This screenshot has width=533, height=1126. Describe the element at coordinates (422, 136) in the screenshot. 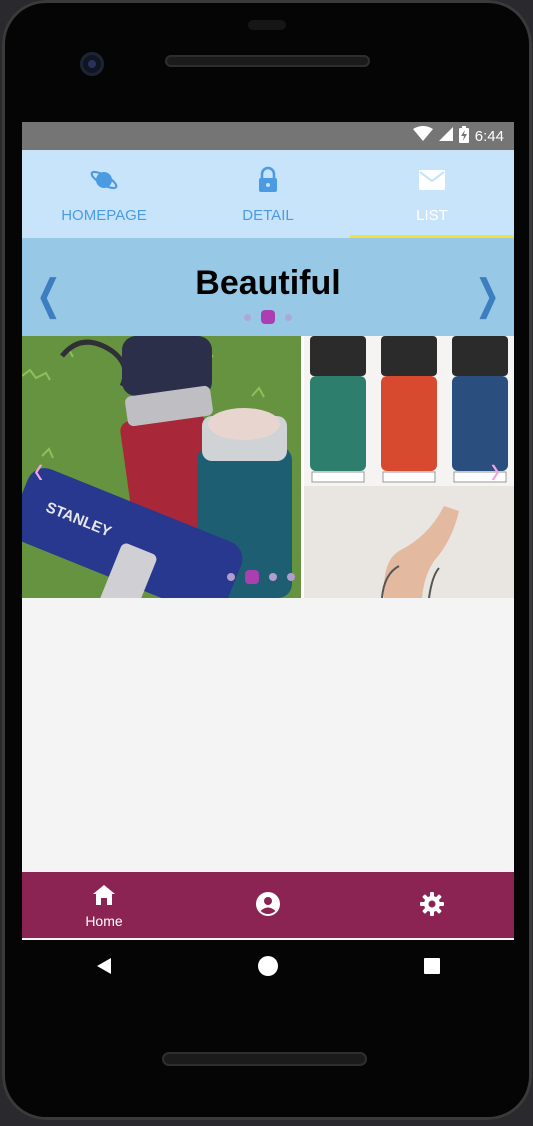

I see `wifi-icon` at that location.